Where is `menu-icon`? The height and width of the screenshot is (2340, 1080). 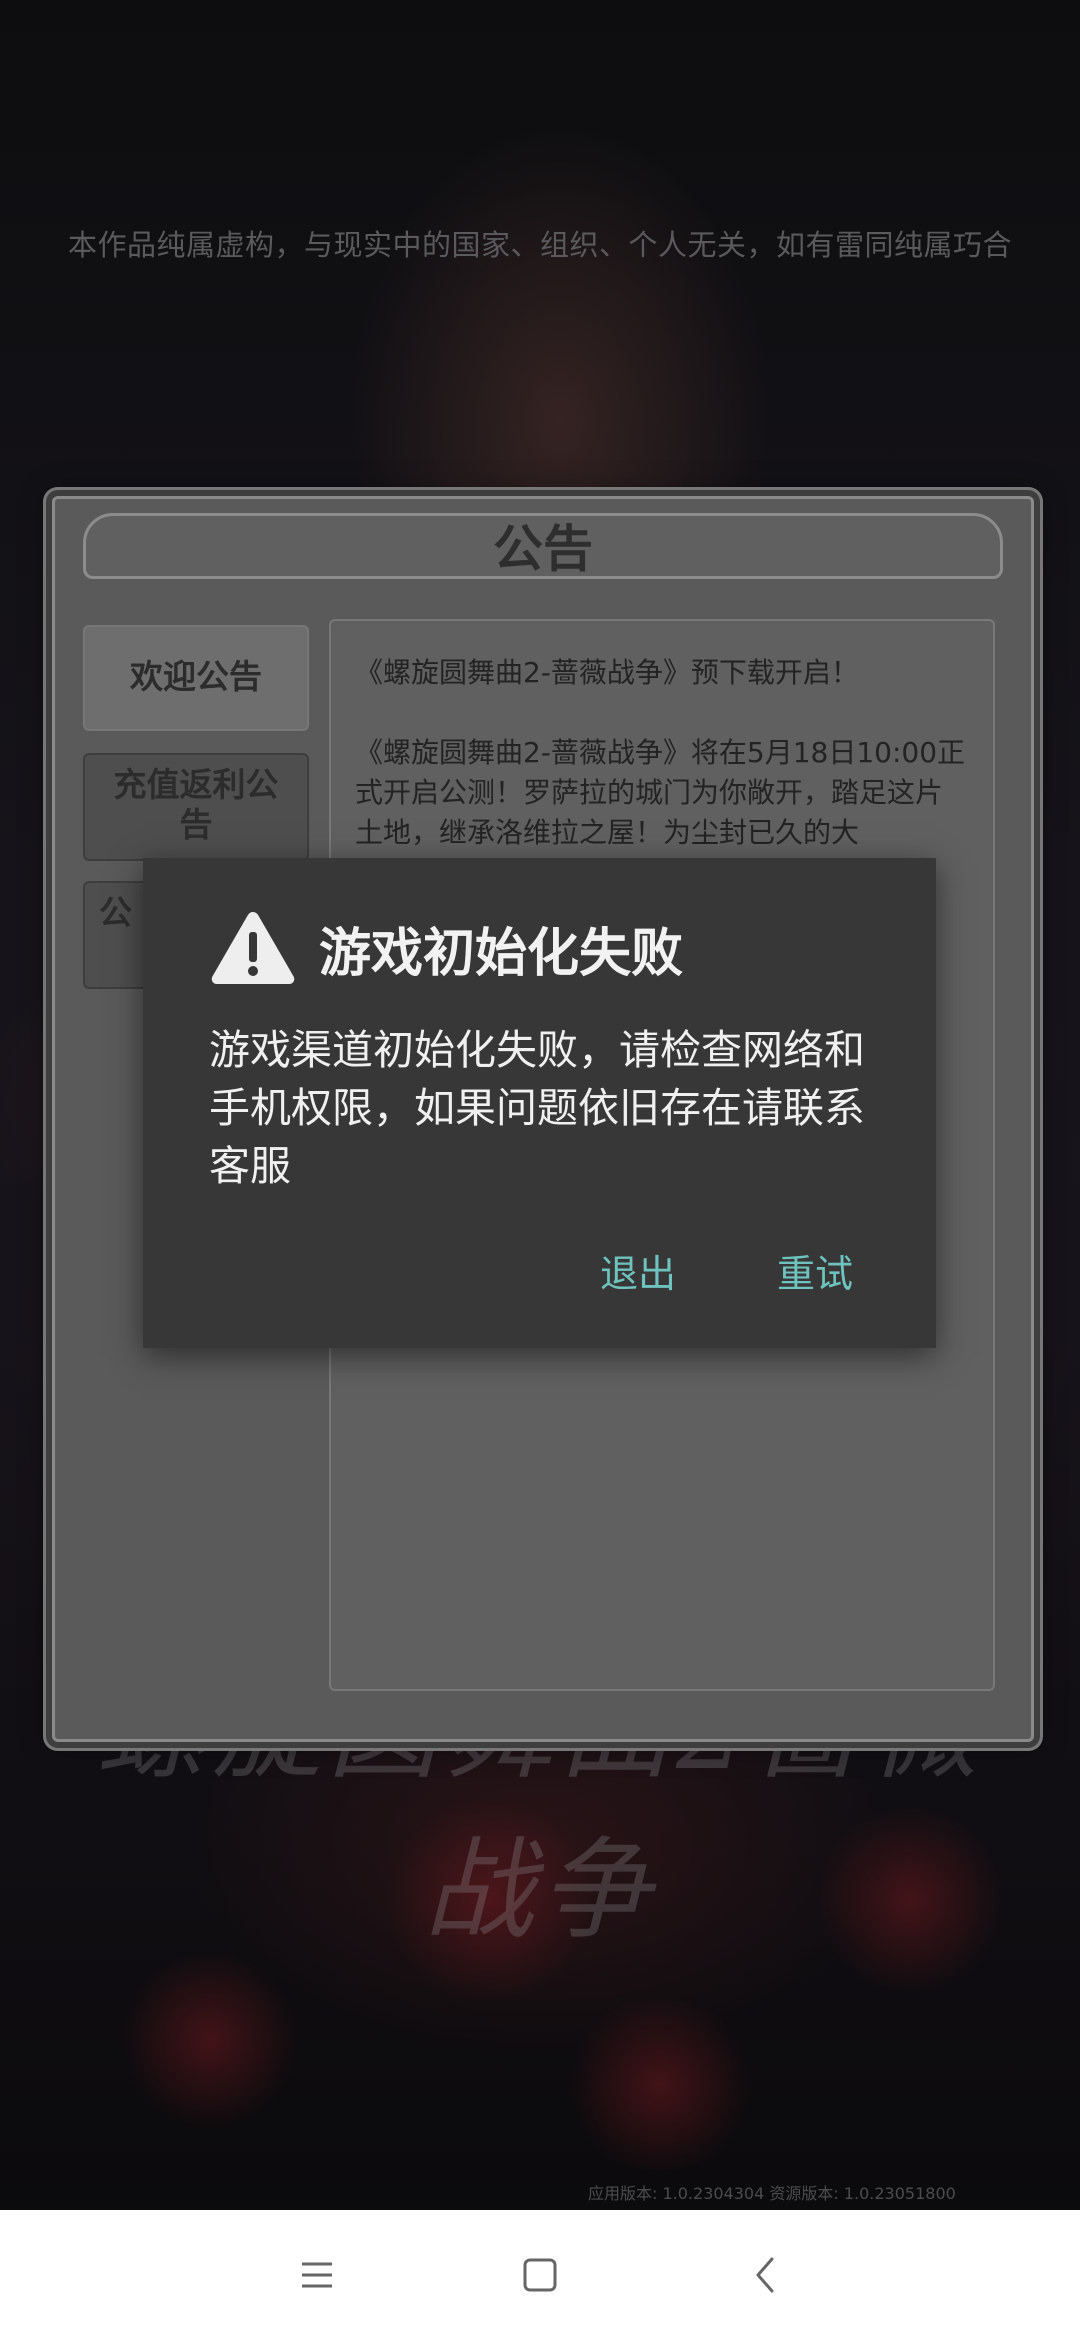 menu-icon is located at coordinates (317, 2275).